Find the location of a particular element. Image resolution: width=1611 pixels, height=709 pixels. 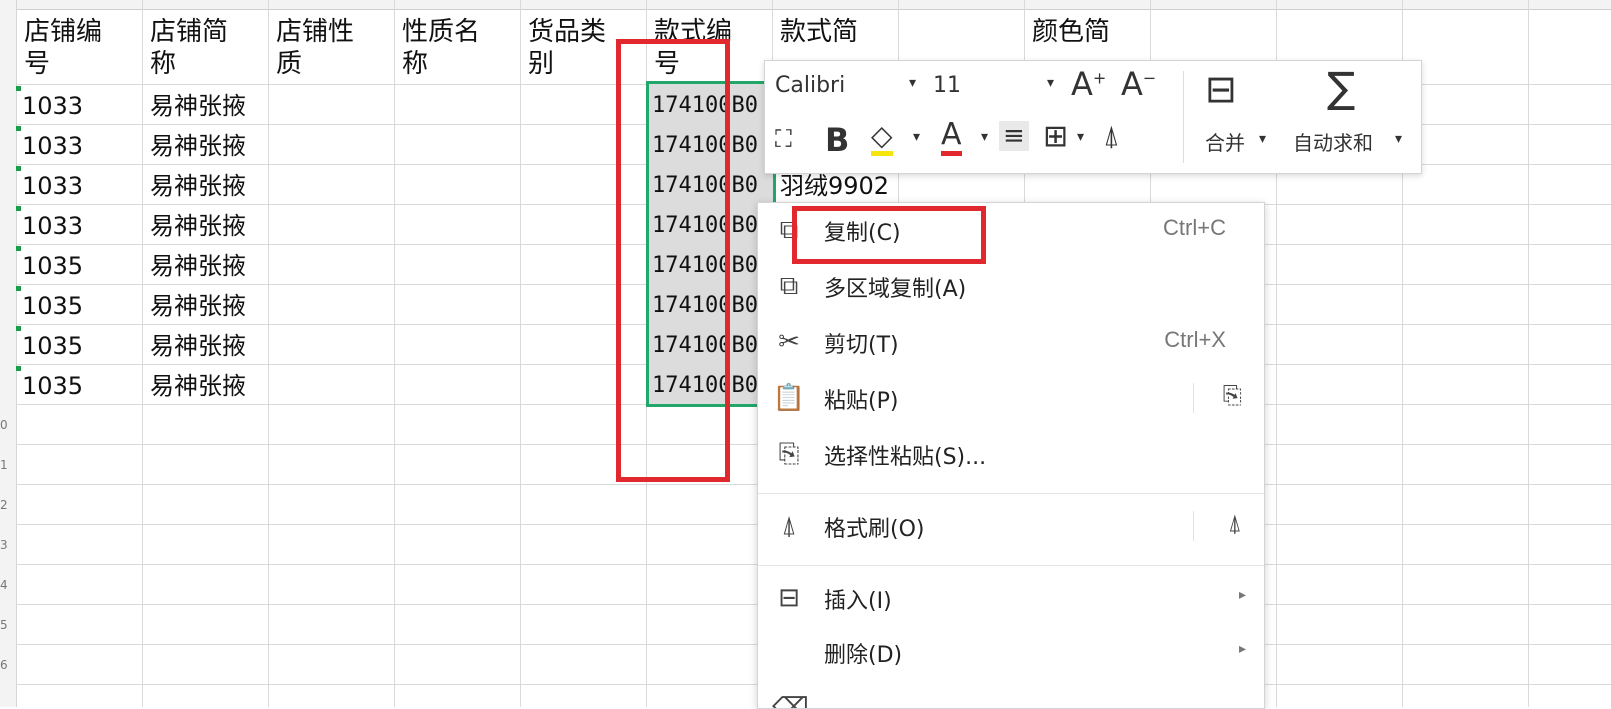

row-header-strip: 0 1 2 3 4 5 6 is located at coordinates (8, 353).